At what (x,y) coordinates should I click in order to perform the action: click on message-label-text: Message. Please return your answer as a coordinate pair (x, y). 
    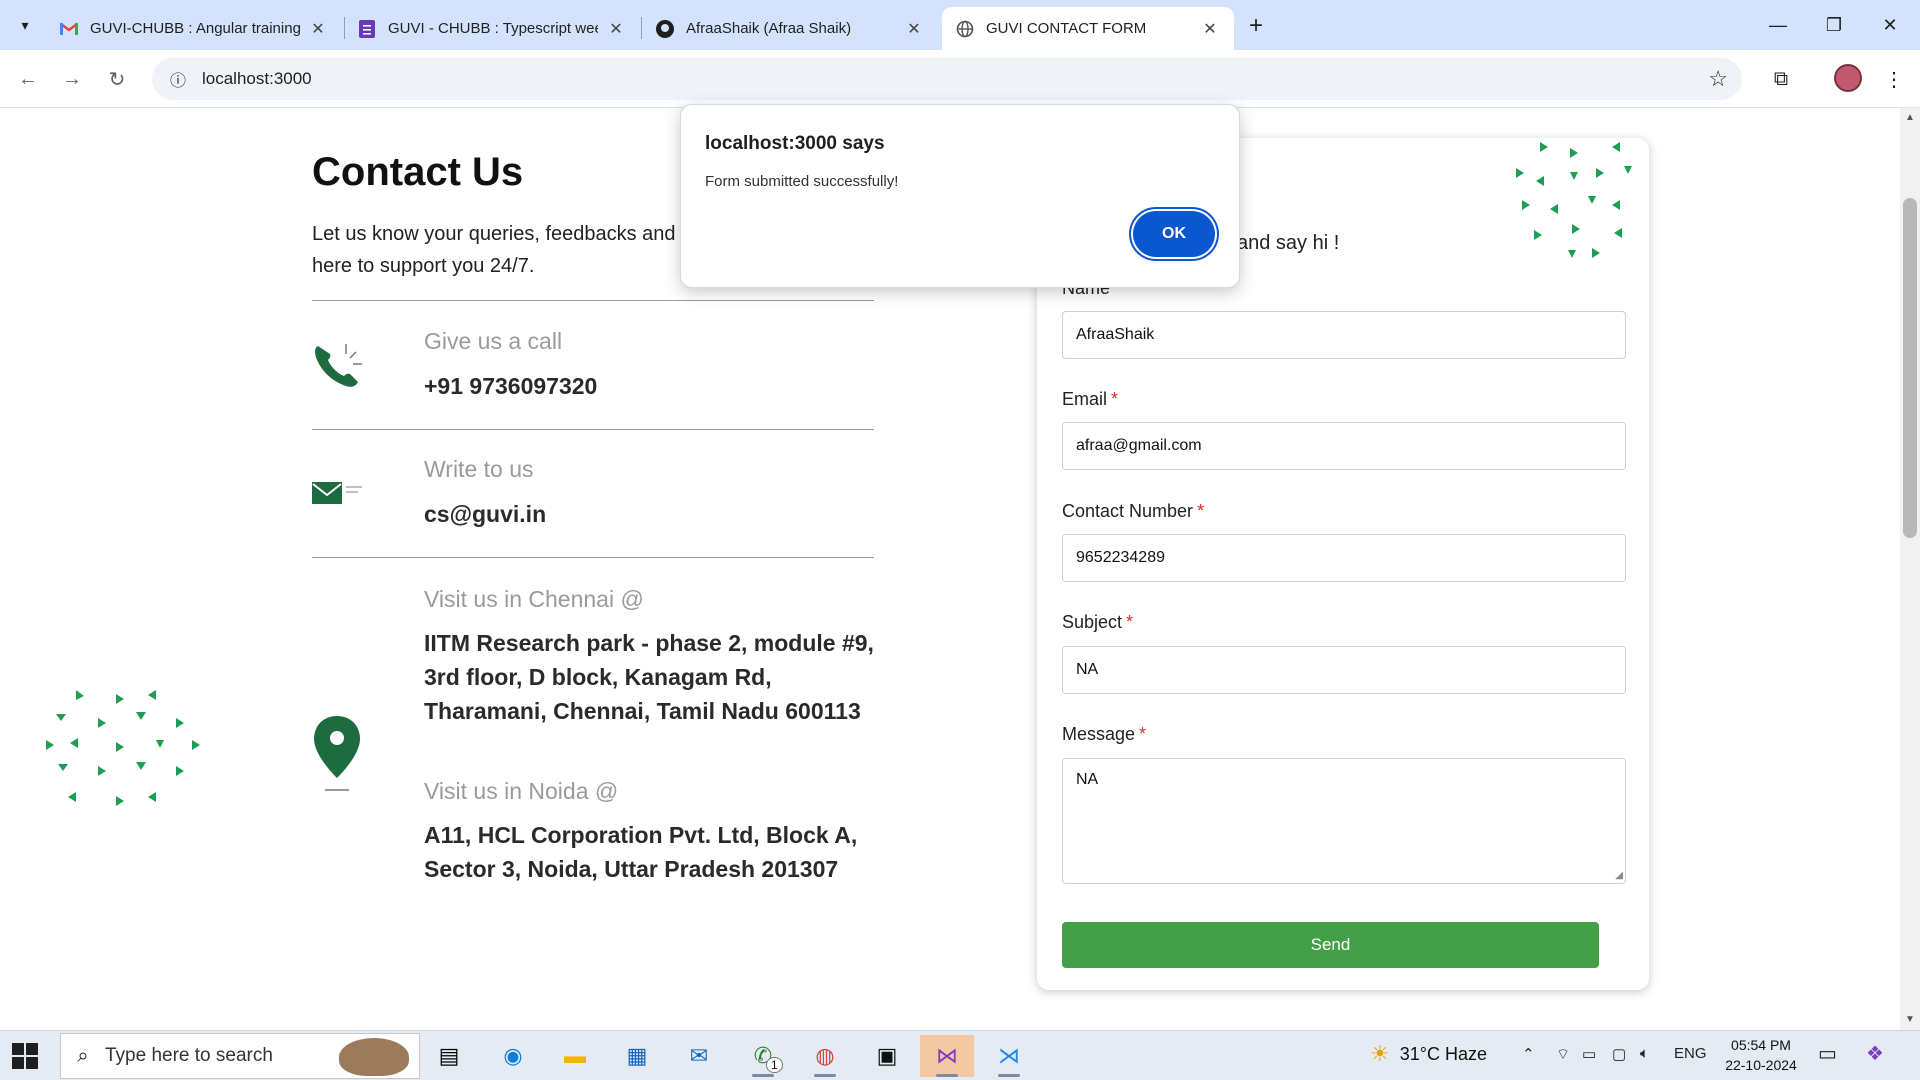
    Looking at the image, I should click on (1099, 734).